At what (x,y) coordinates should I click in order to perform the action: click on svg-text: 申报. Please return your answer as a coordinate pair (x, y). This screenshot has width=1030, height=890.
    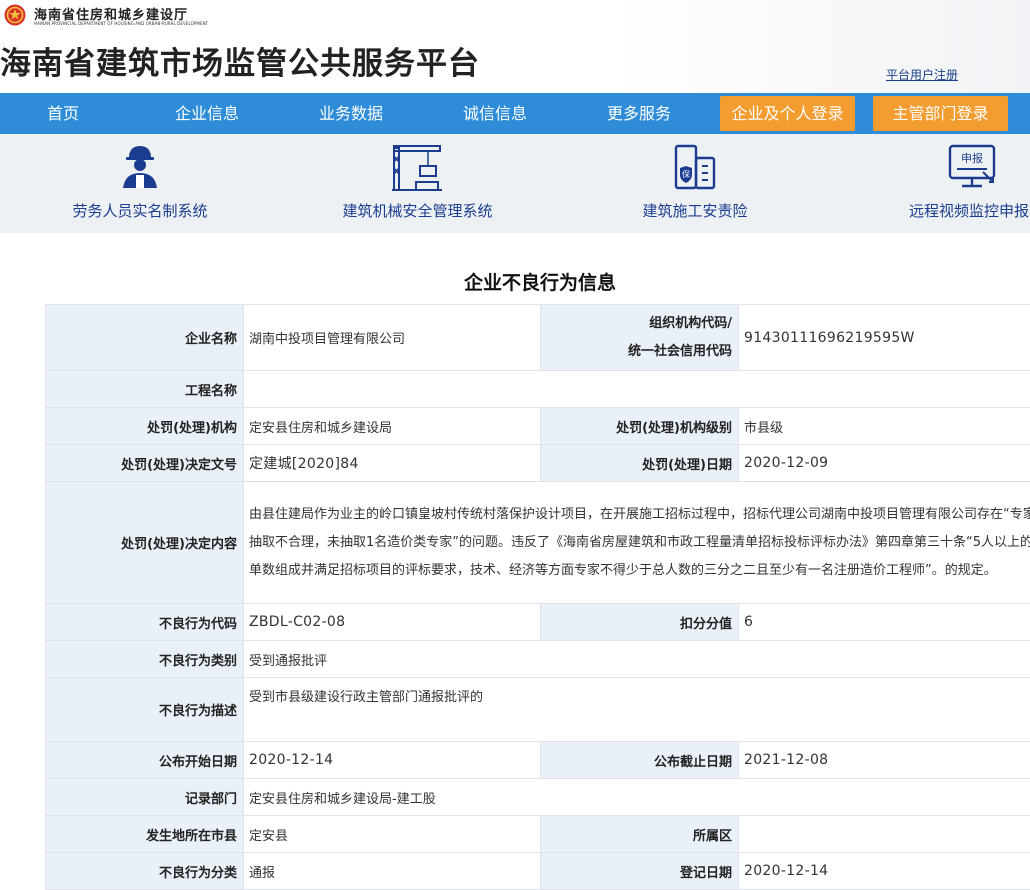
    Looking at the image, I should click on (972, 158).